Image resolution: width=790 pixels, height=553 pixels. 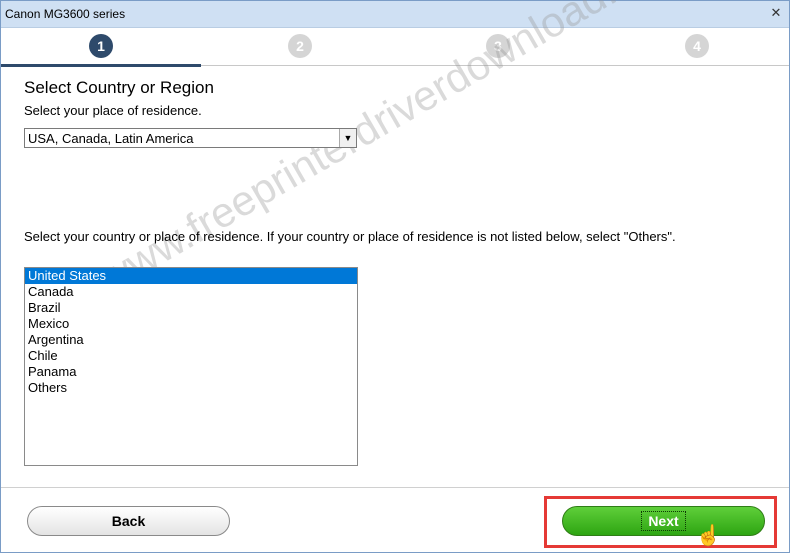 I want to click on list-item: United States, so click(x=191, y=276).